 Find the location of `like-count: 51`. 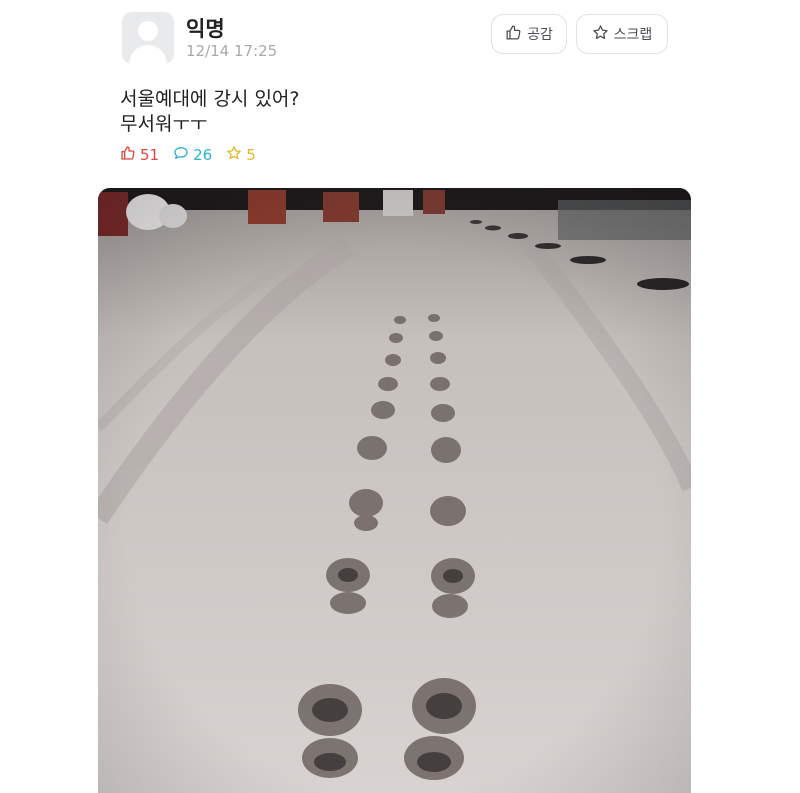

like-count: 51 is located at coordinates (139, 155).